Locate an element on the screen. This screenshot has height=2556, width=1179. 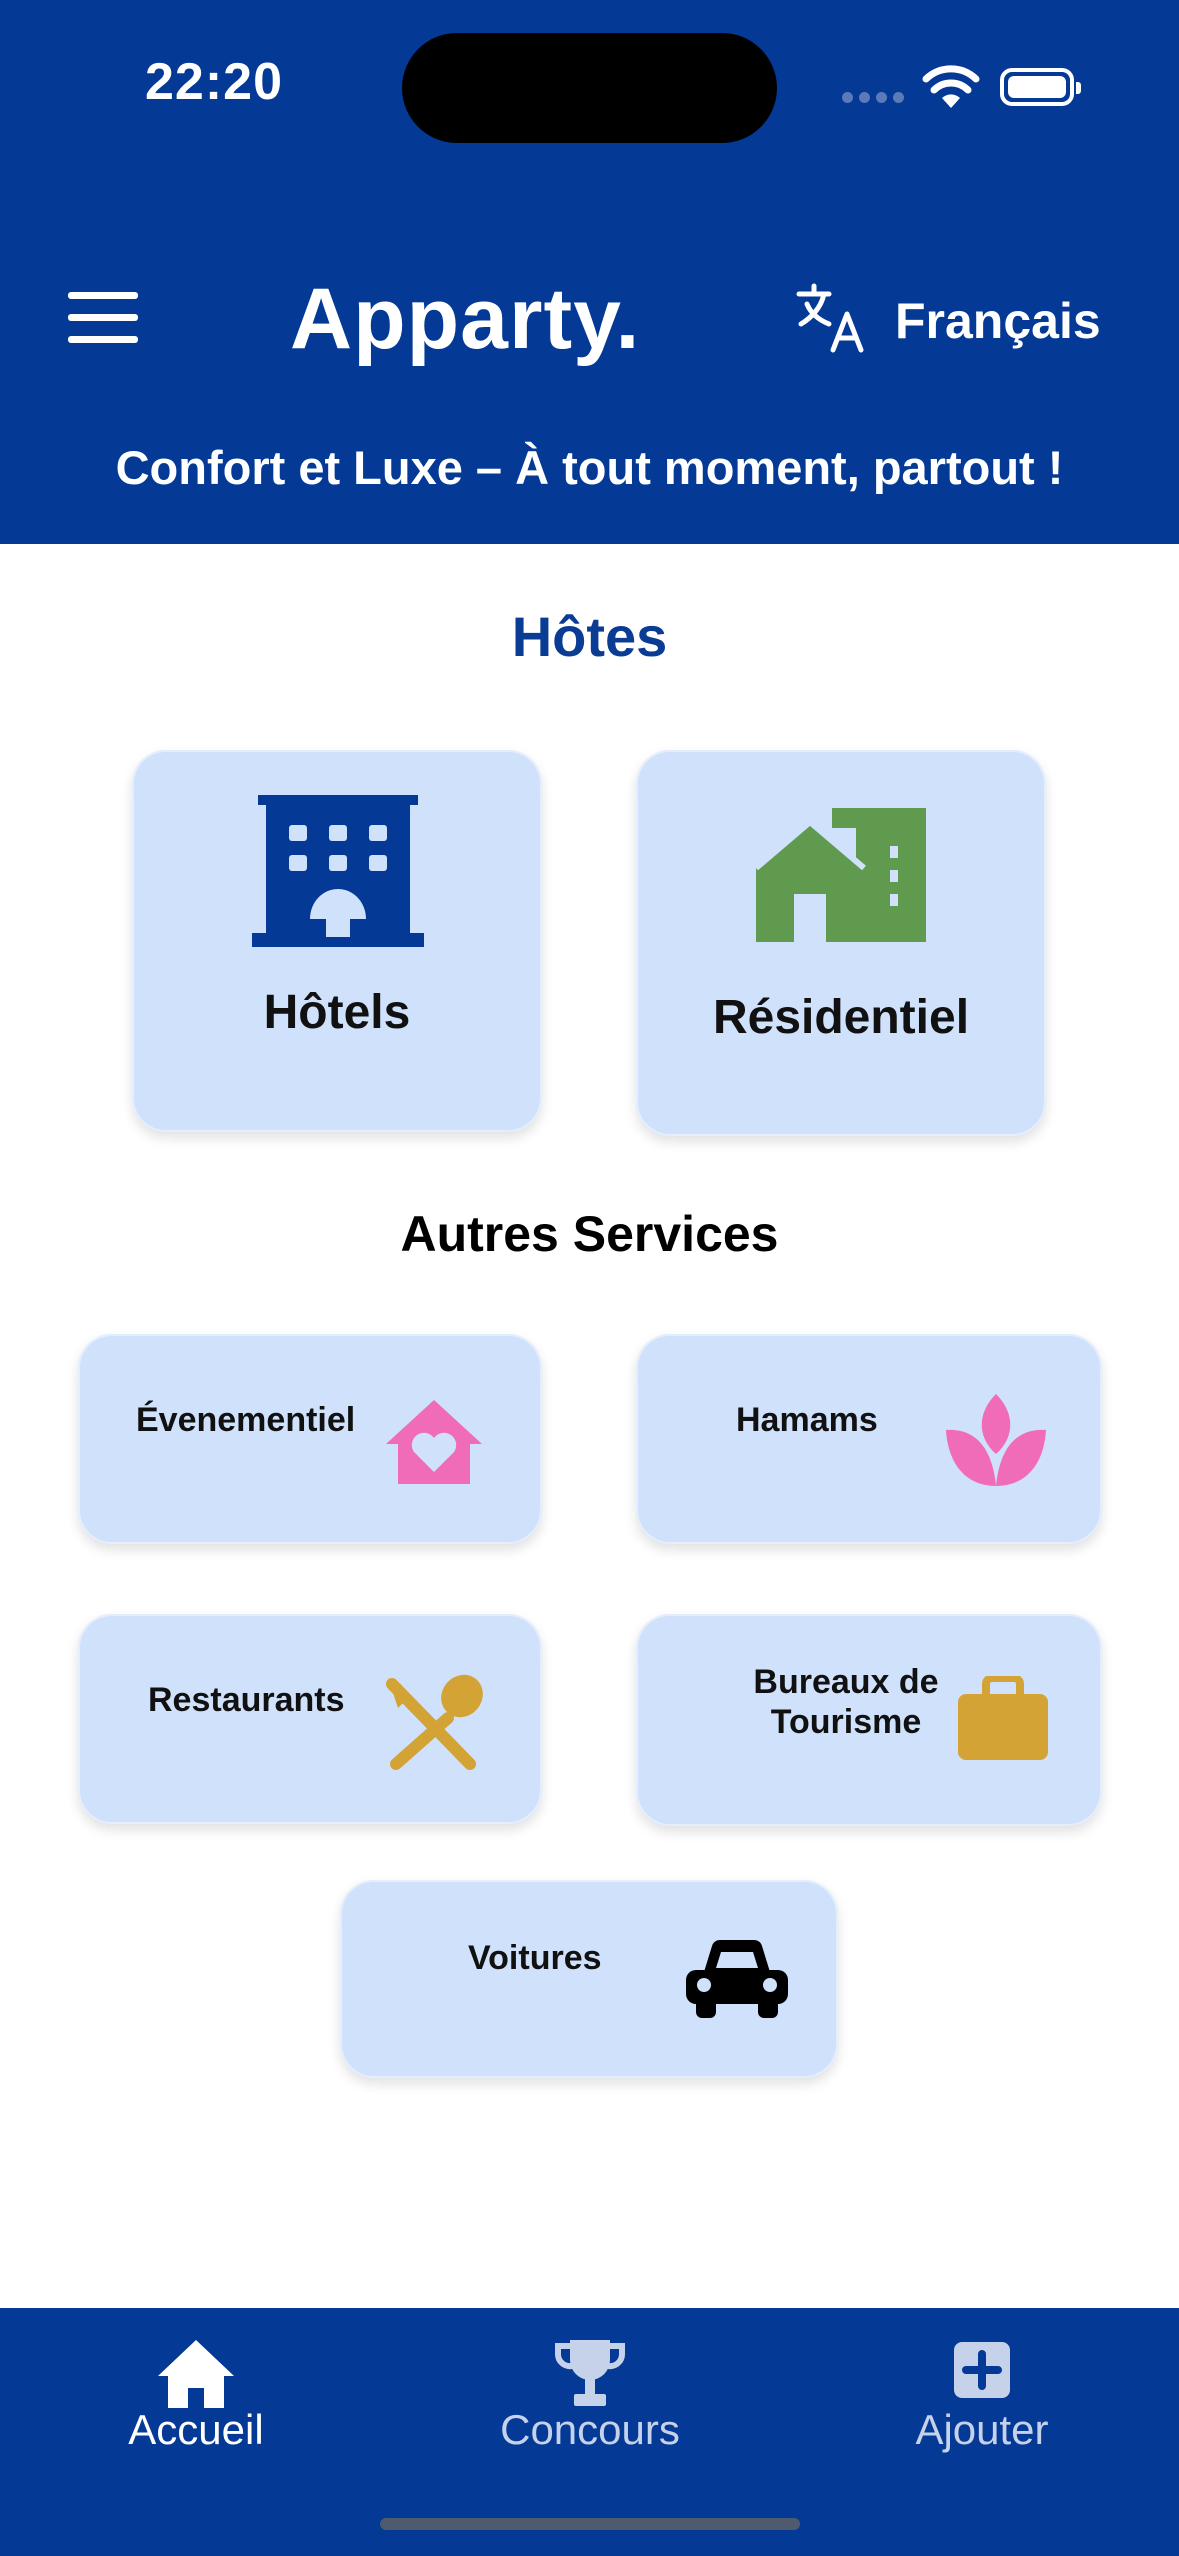
tab-add-label: Ajouter is located at coordinates (982, 2429).